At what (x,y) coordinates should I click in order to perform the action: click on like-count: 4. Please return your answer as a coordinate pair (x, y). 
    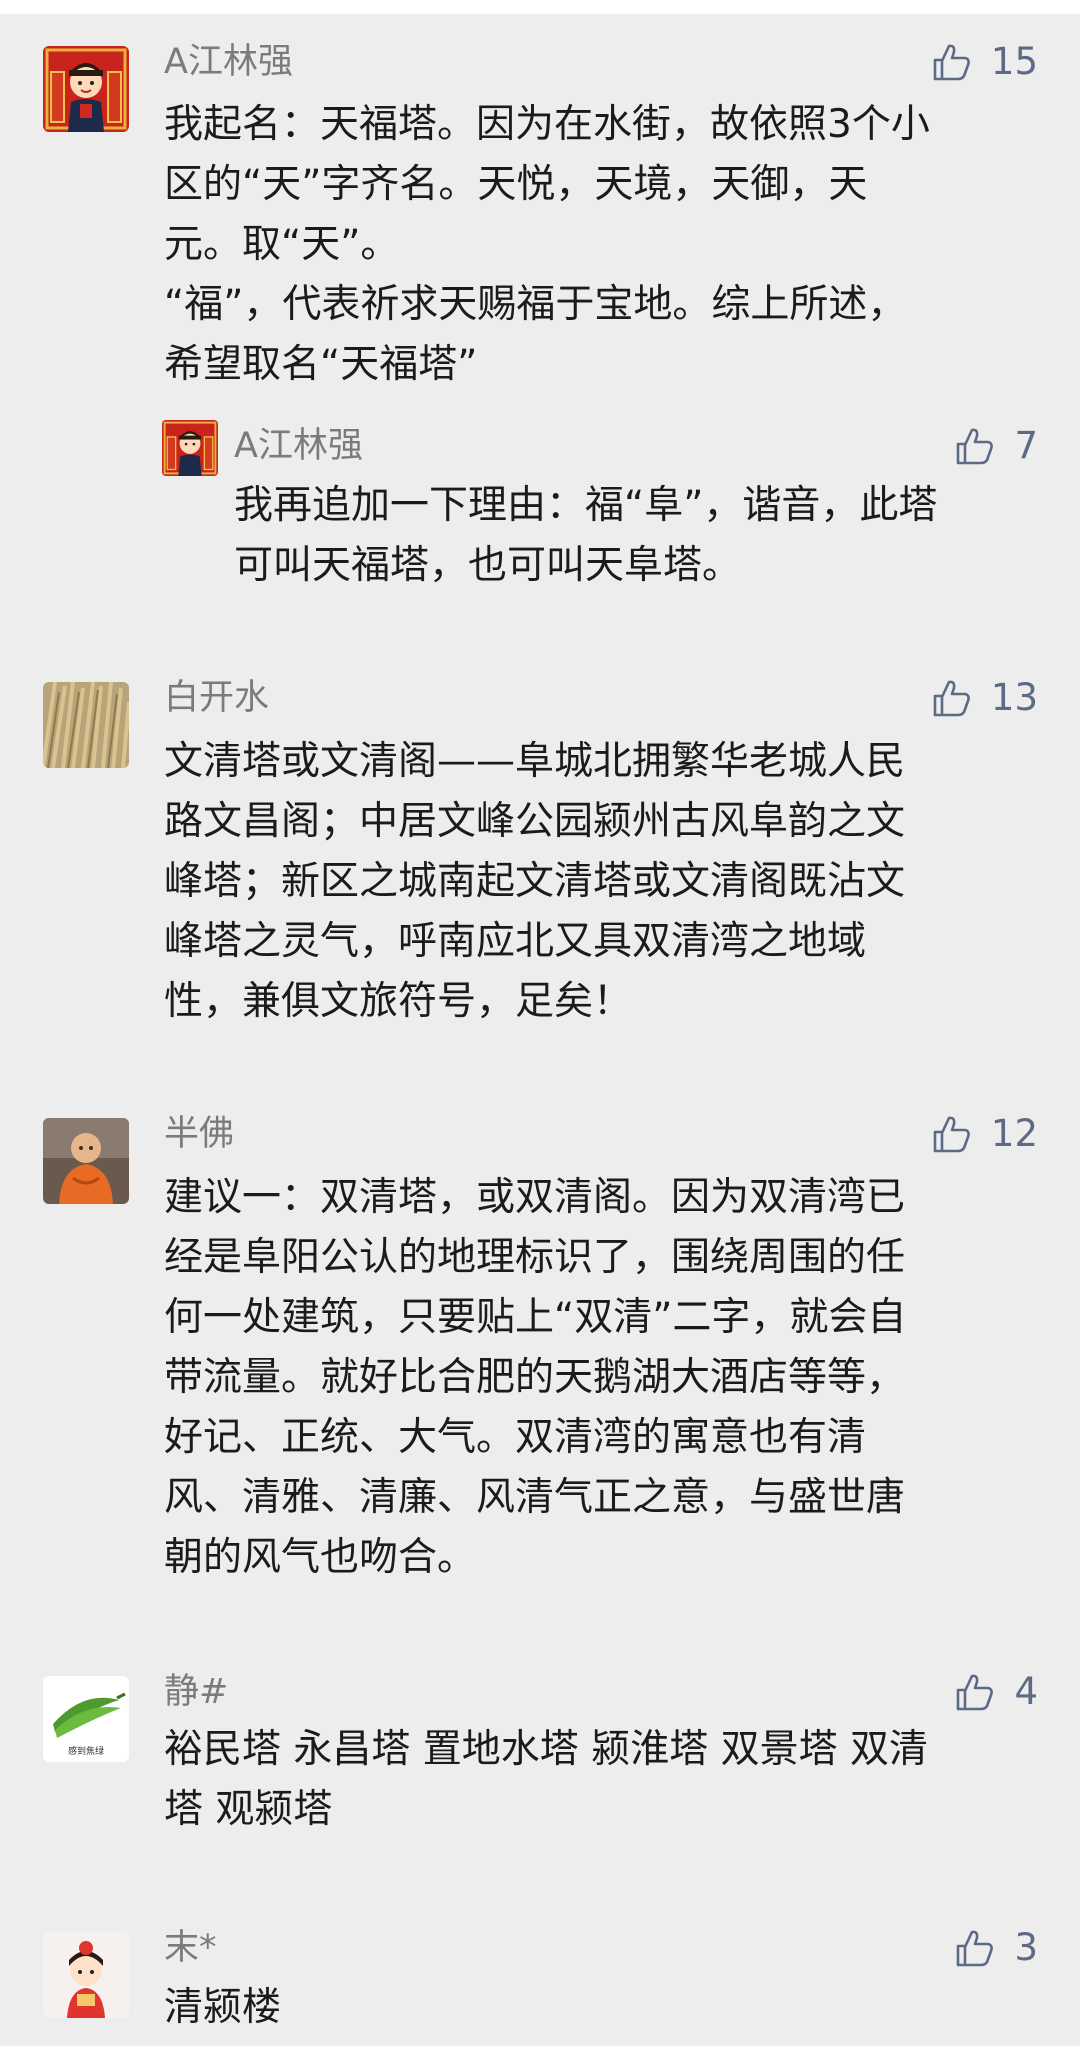
    Looking at the image, I should click on (1026, 1691).